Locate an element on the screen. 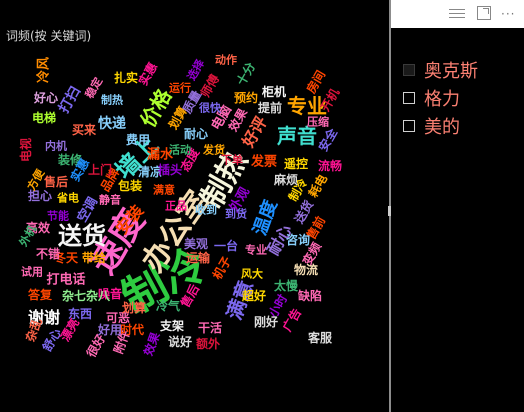 This screenshot has height=412, width=524. cloud-word: 超好 is located at coordinates (254, 296).